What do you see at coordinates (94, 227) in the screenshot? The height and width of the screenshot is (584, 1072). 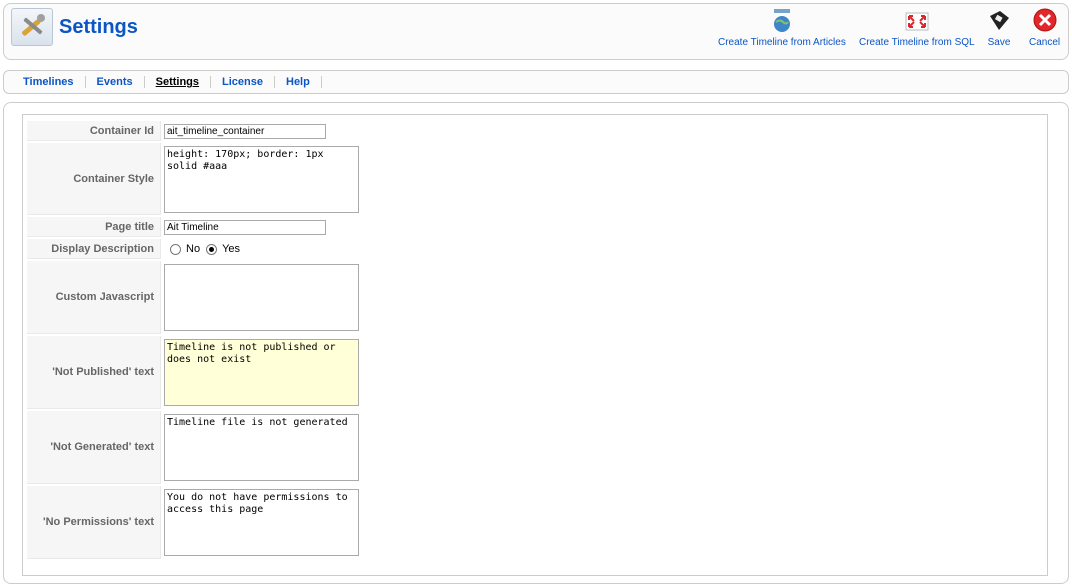 I see `page-title-label: Page title` at bounding box center [94, 227].